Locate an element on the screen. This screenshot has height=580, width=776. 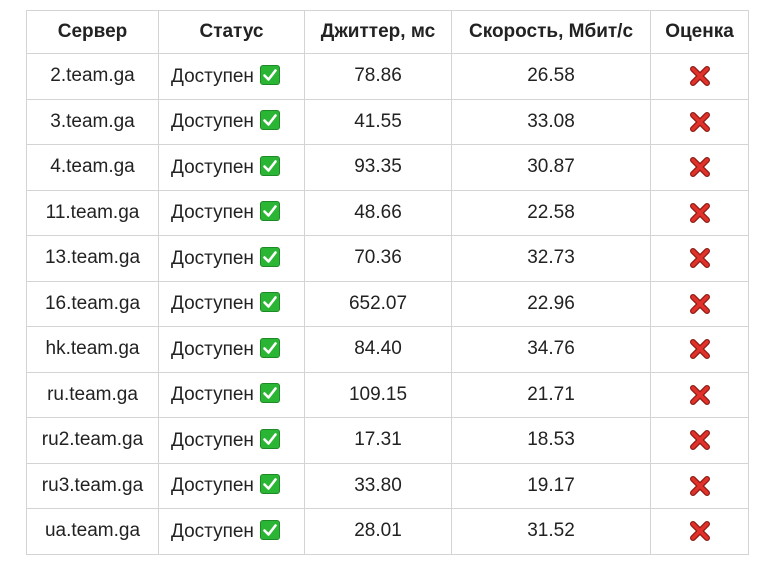
server-cell: 4.team.ga is located at coordinates (92, 167).